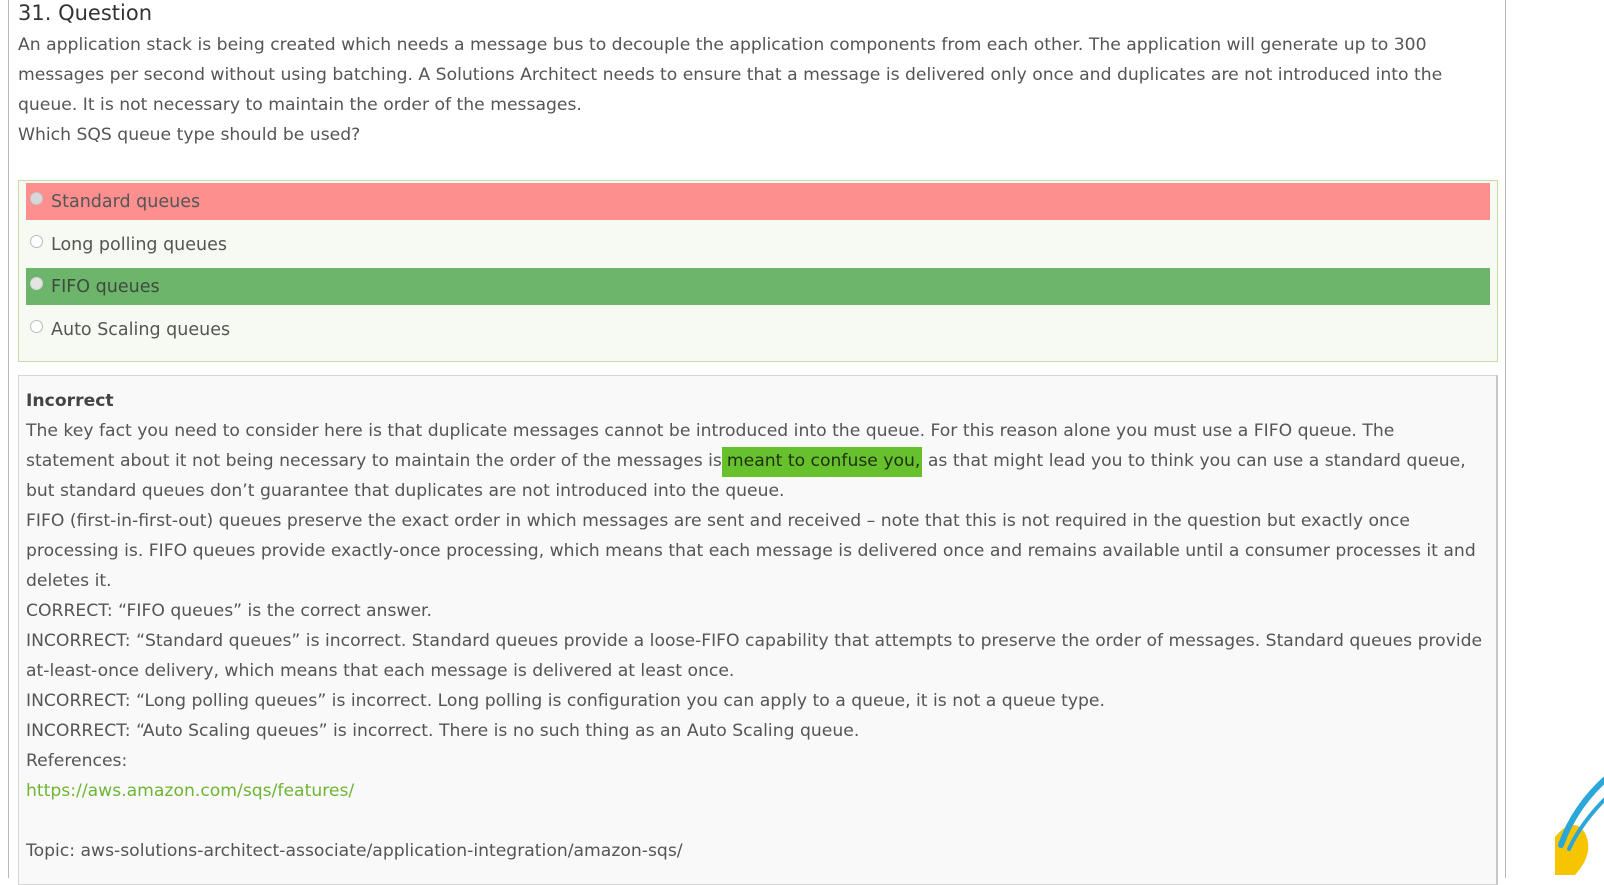 The width and height of the screenshot is (1604, 885). I want to click on answer-option-long-polling-queues: Long polling queues, so click(758, 244).